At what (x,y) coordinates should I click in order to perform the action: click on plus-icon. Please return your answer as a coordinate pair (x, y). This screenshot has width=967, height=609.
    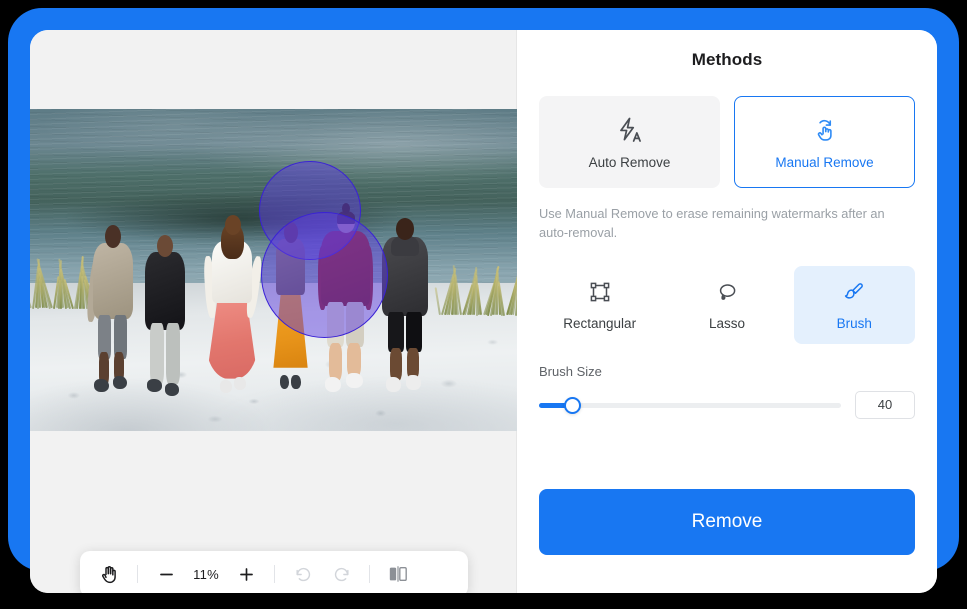
    Looking at the image, I should click on (246, 574).